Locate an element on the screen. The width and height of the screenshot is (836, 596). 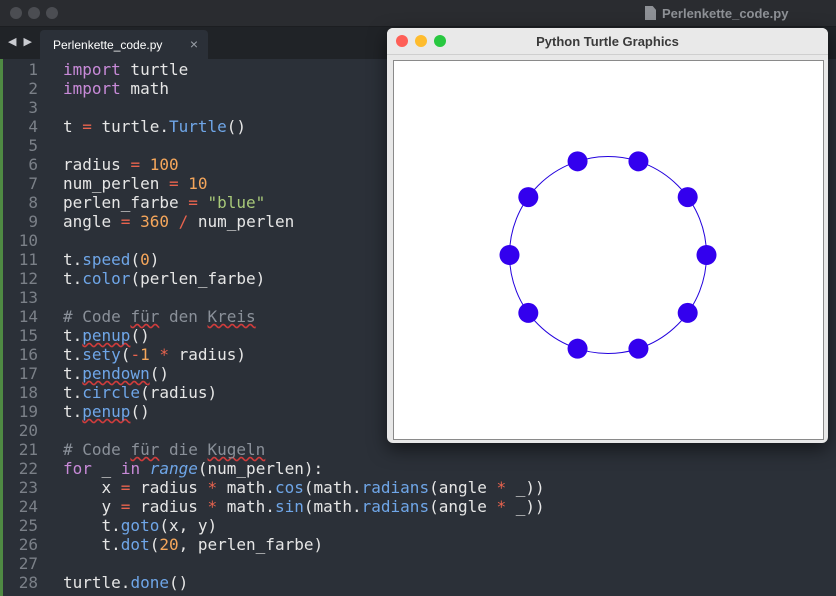
line-number: 10 is located at coordinates (28, 240).